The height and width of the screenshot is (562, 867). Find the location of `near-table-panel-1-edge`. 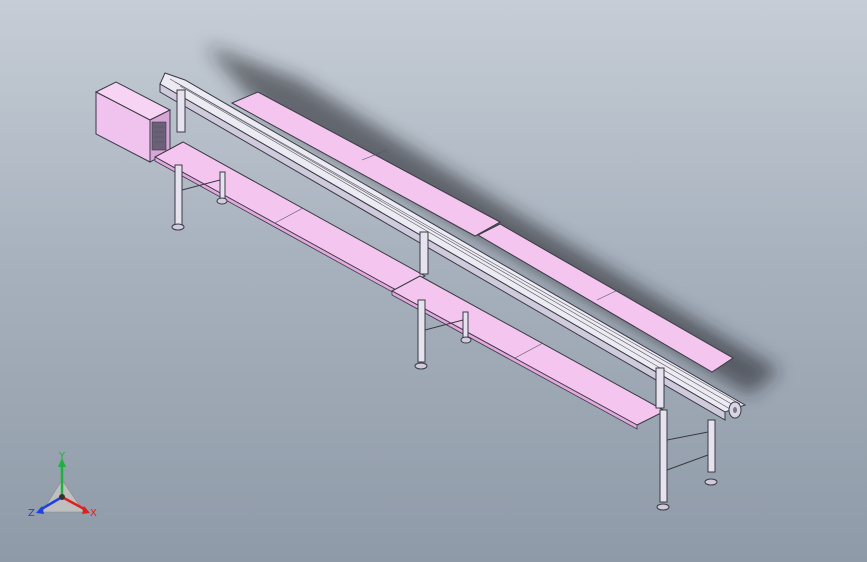

near-table-panel-1-edge is located at coordinates (275, 225).